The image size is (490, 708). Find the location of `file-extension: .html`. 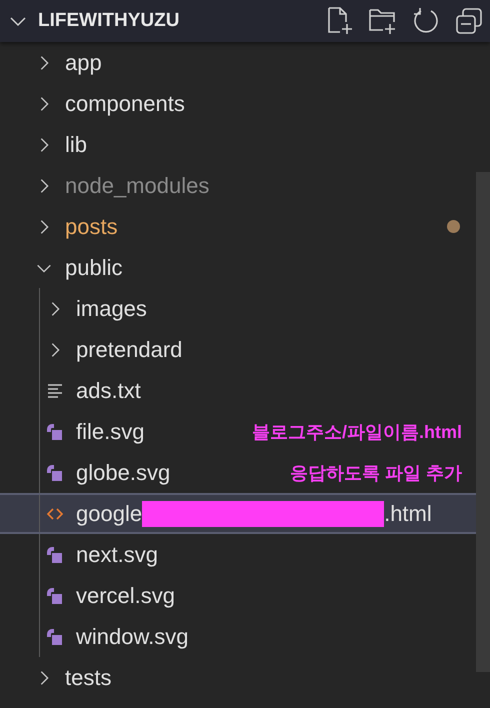

file-extension: .html is located at coordinates (408, 513).